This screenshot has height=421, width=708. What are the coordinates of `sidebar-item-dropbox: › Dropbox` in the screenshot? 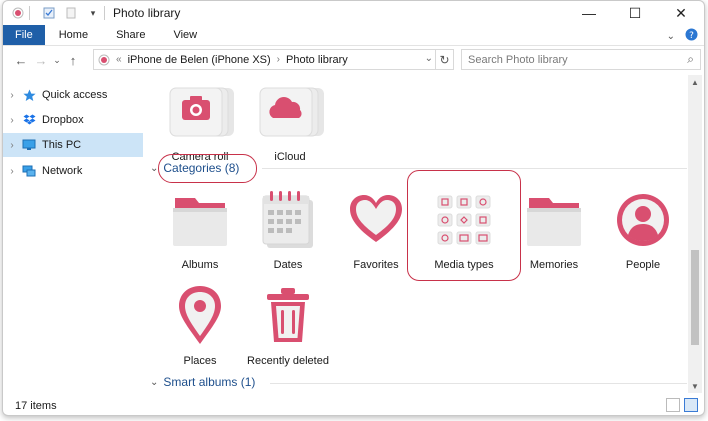 It's located at (73, 120).